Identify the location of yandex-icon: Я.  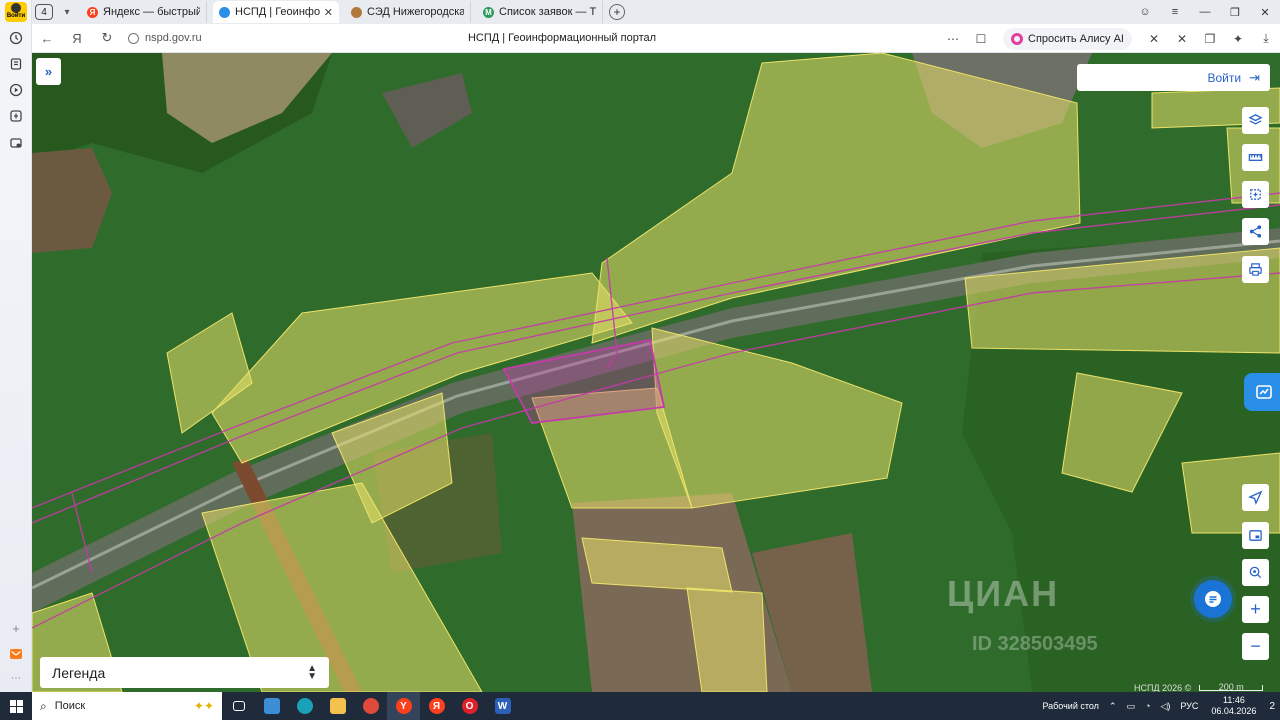
(436, 706).